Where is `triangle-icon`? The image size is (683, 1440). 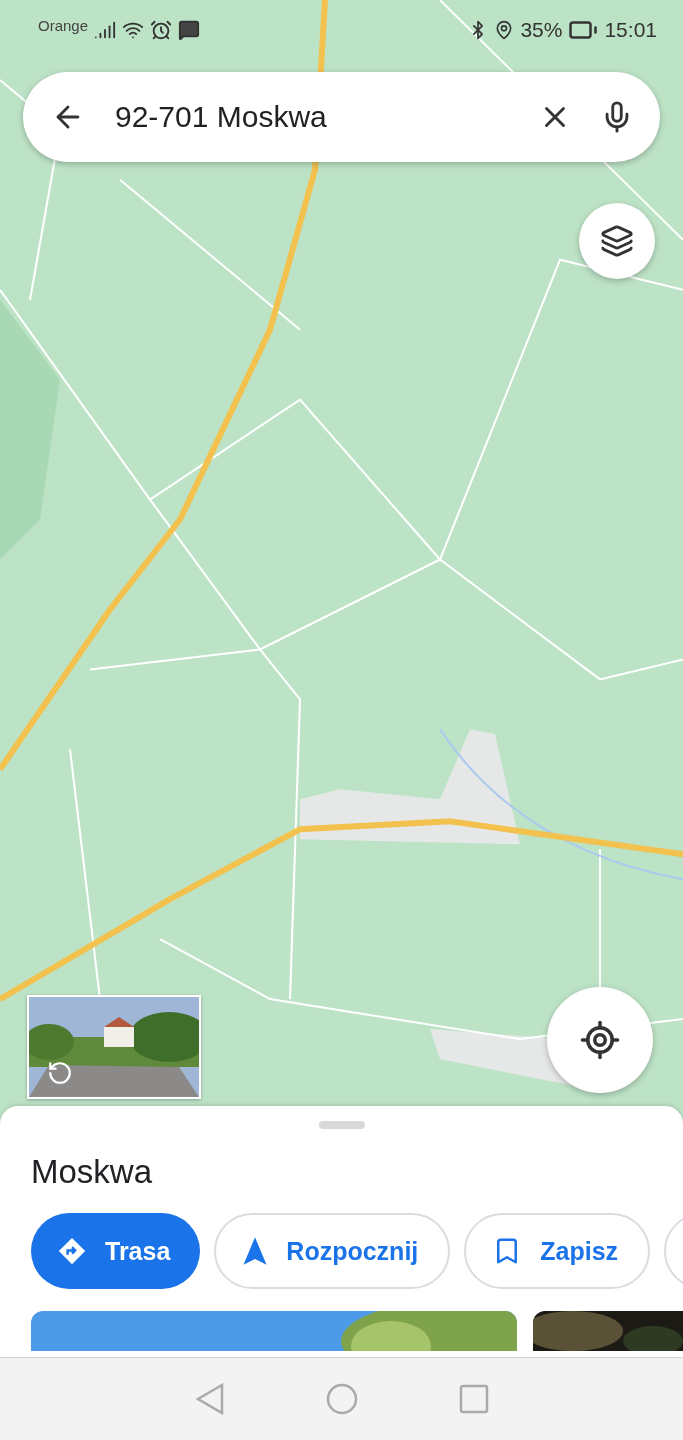 triangle-icon is located at coordinates (209, 1399).